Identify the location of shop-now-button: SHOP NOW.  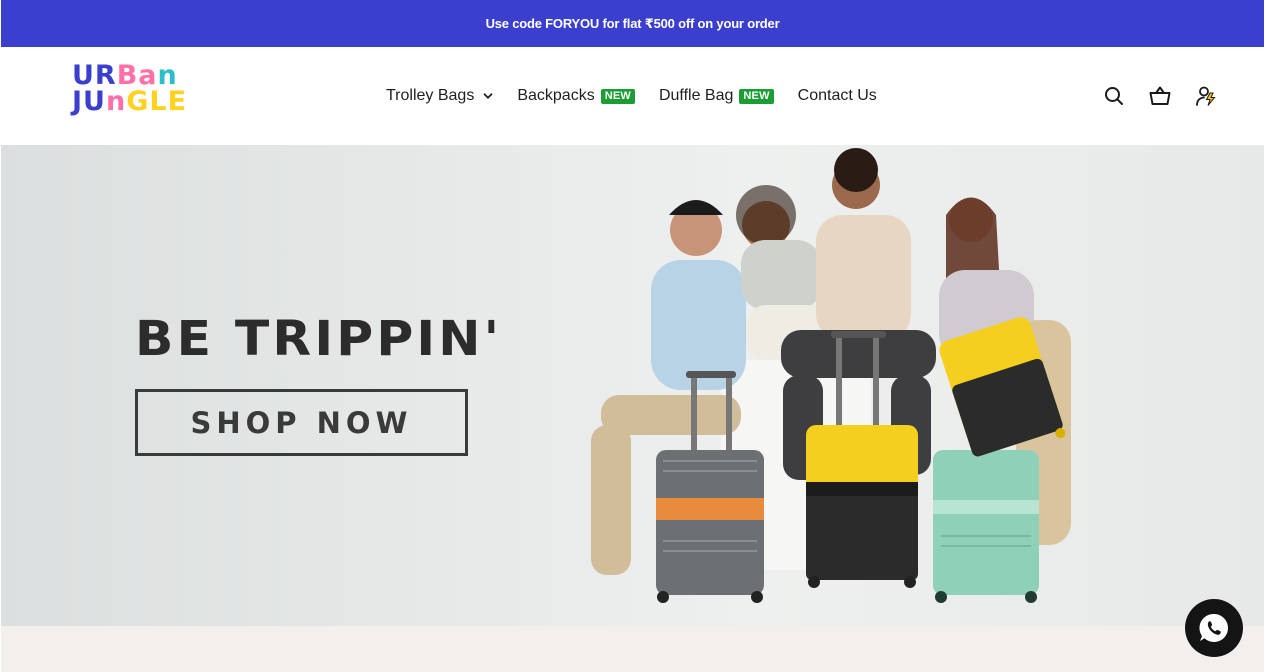
(301, 422).